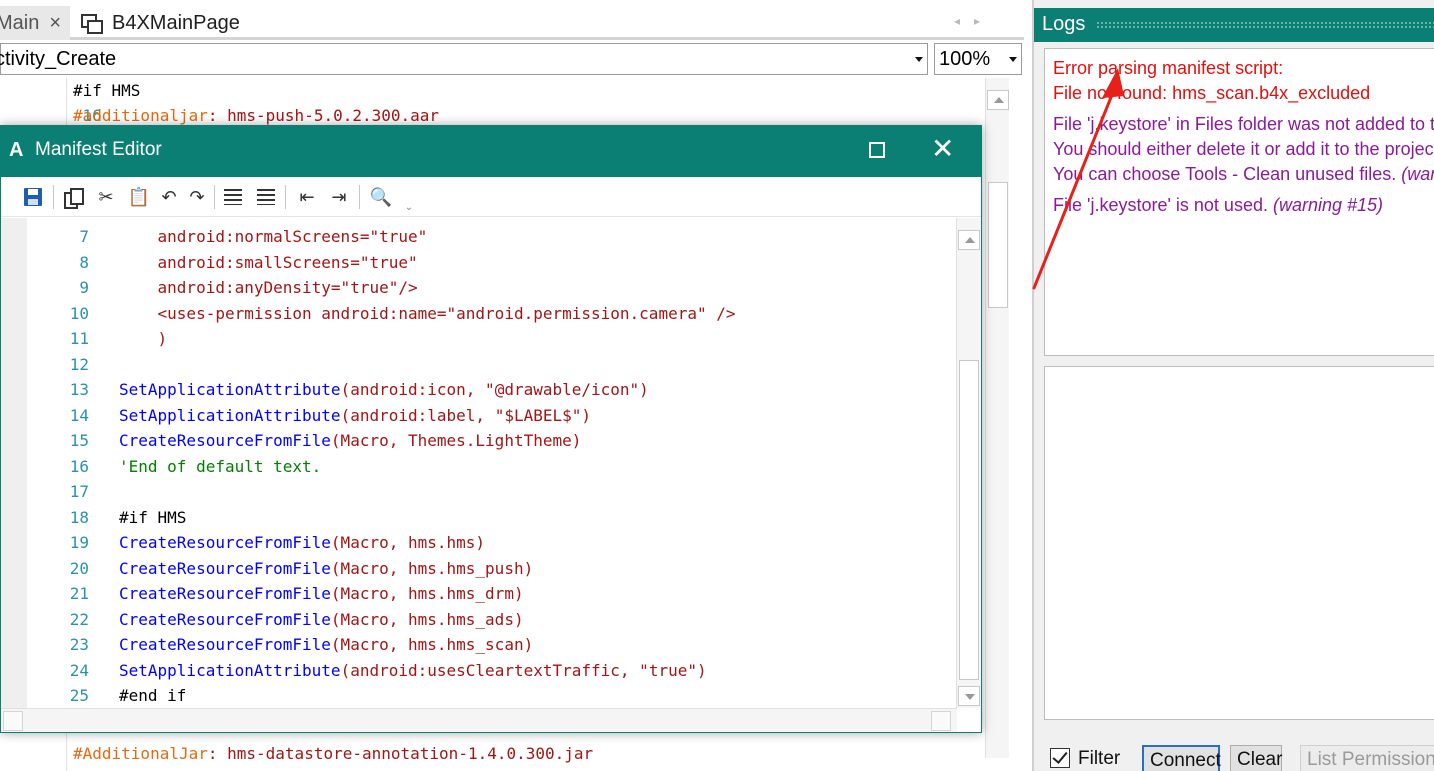  What do you see at coordinates (152, 695) in the screenshot?
I see `code-text: #end if` at bounding box center [152, 695].